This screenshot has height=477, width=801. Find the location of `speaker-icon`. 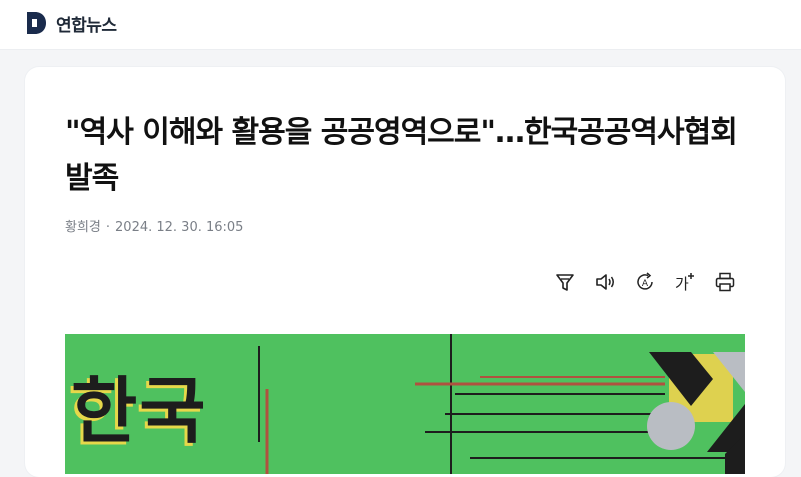

speaker-icon is located at coordinates (605, 282).